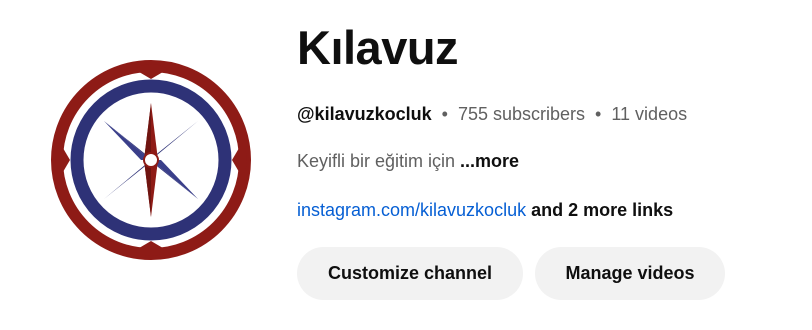 This screenshot has height=330, width=812. What do you see at coordinates (630, 273) in the screenshot?
I see `manage-videos-button: Manage videos` at bounding box center [630, 273].